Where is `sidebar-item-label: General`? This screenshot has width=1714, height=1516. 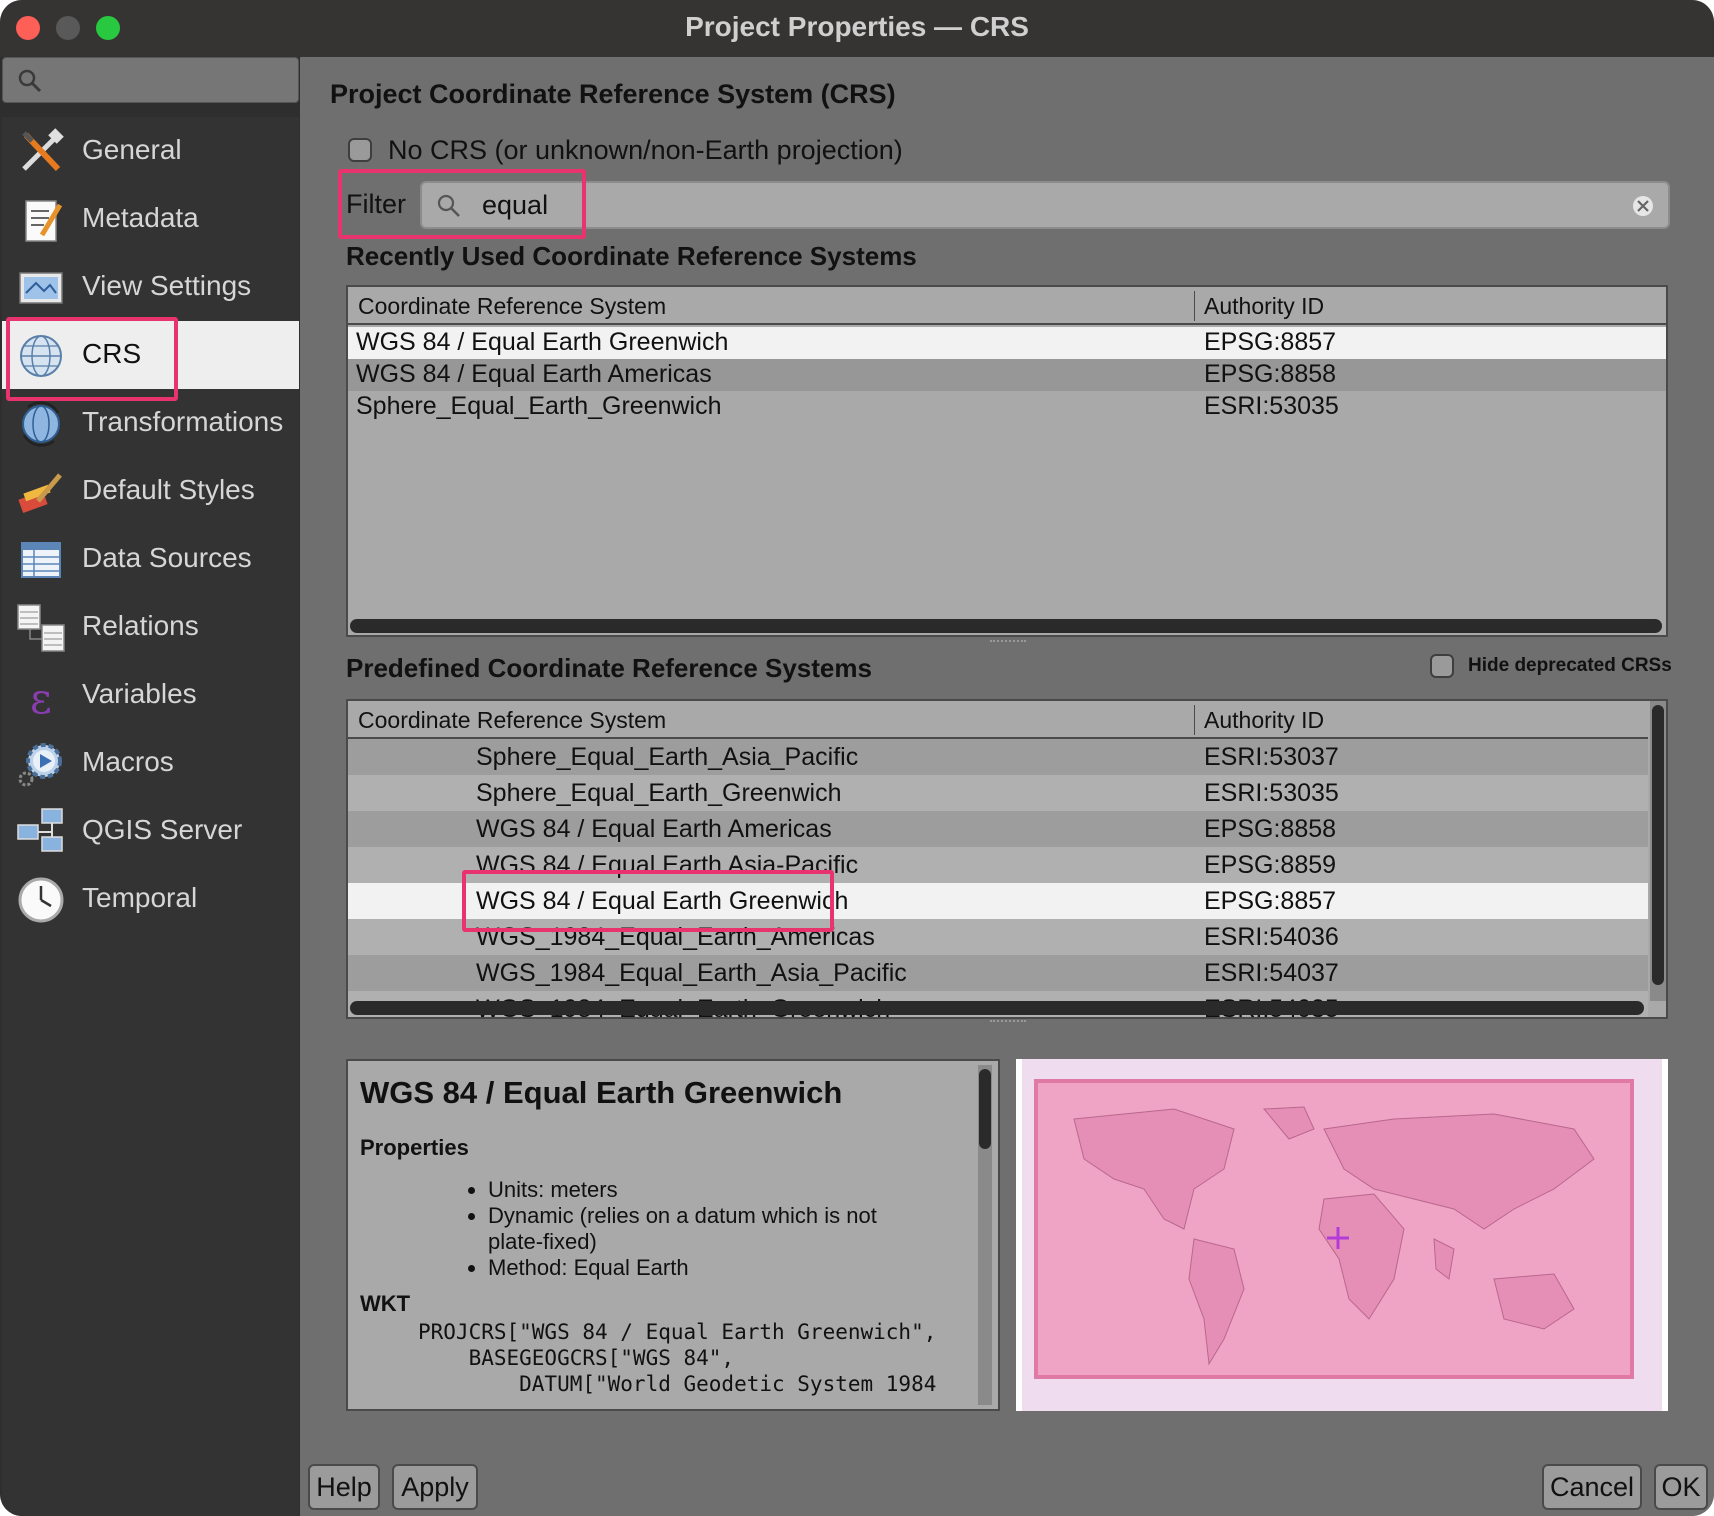
sidebar-item-label: General is located at coordinates (132, 149).